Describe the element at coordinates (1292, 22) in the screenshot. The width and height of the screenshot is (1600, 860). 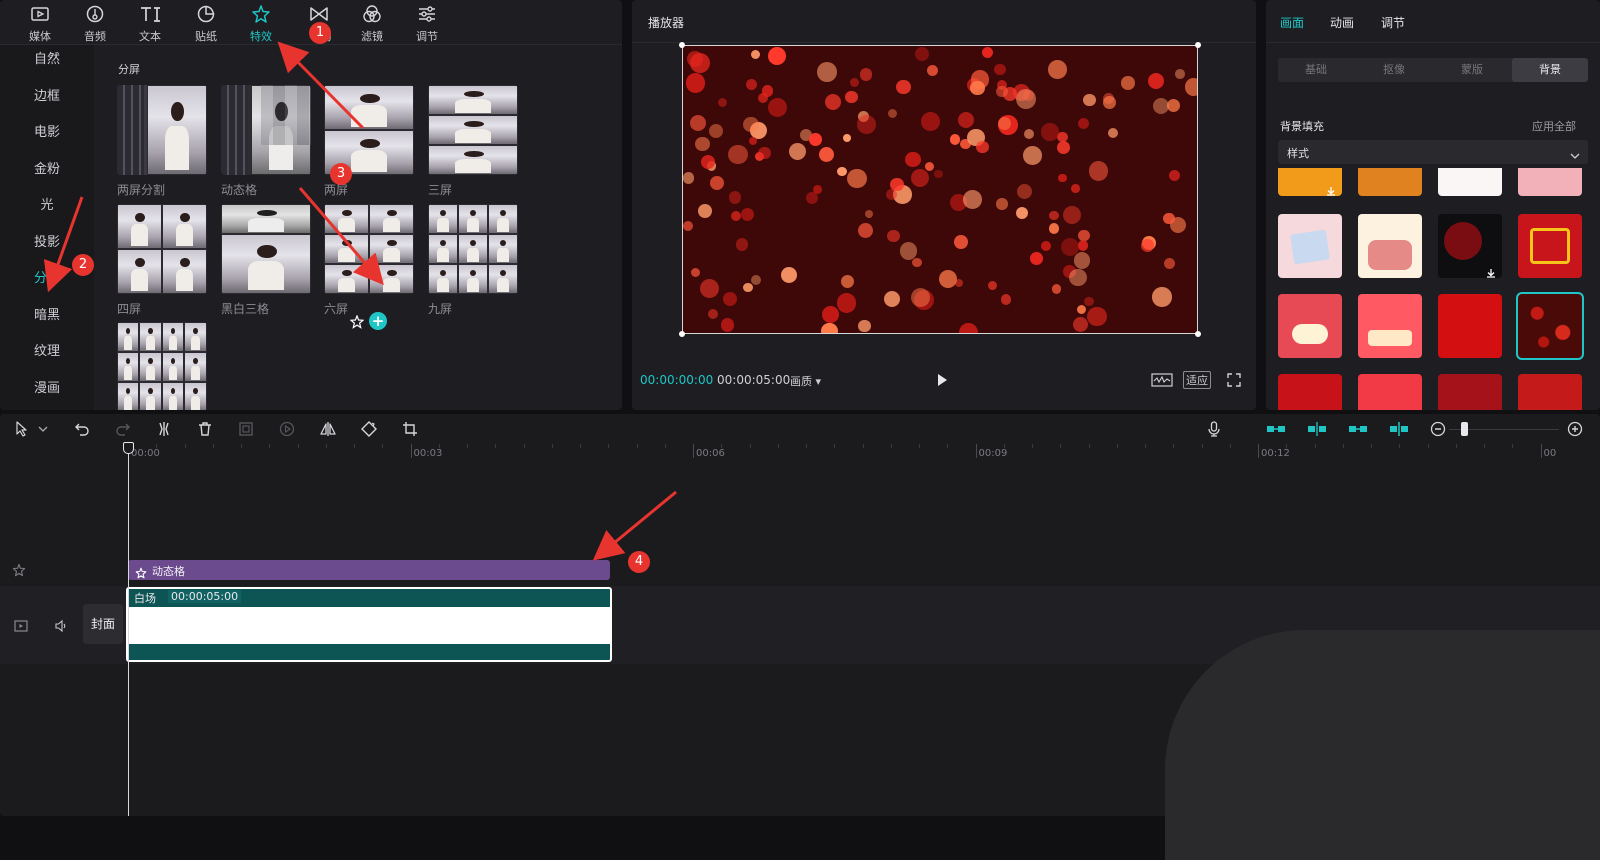
I see `tab-canvas: 画面` at that location.